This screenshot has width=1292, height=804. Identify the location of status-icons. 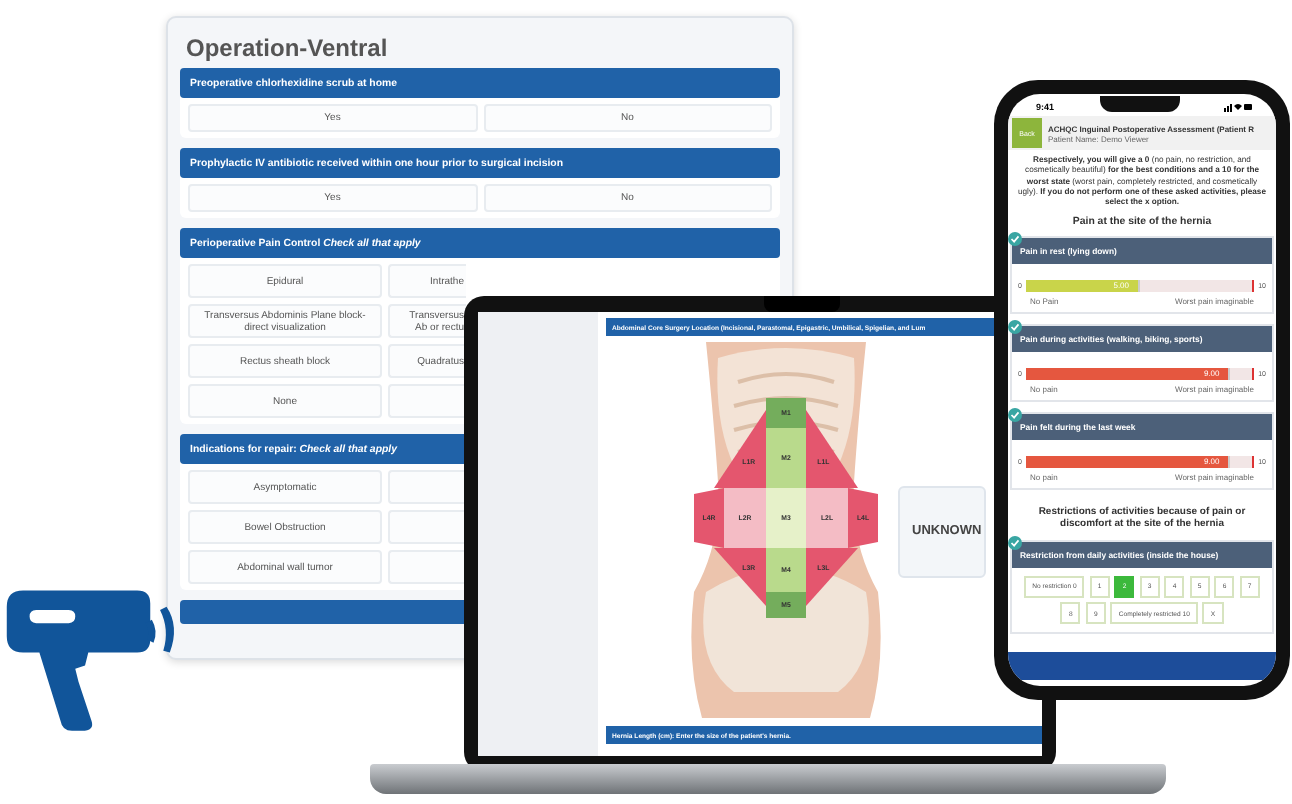
(1237, 107).